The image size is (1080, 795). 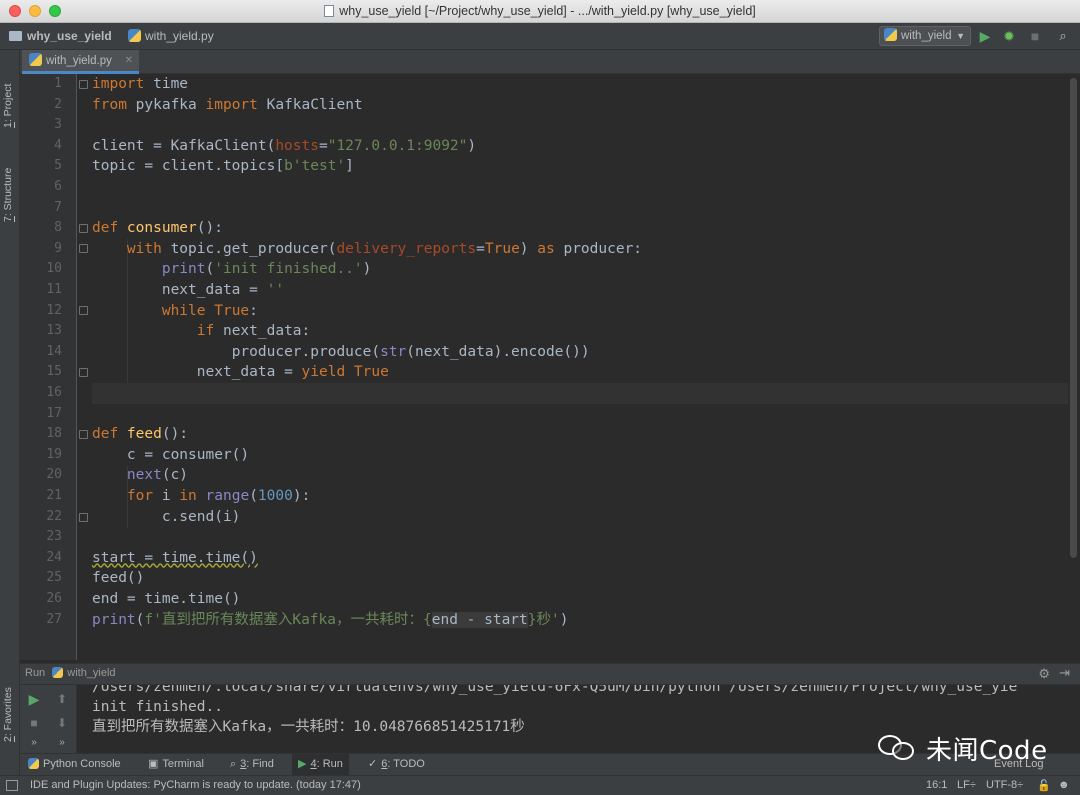 What do you see at coordinates (1064, 673) in the screenshot?
I see `hide-panel-icon: ⇥` at bounding box center [1064, 673].